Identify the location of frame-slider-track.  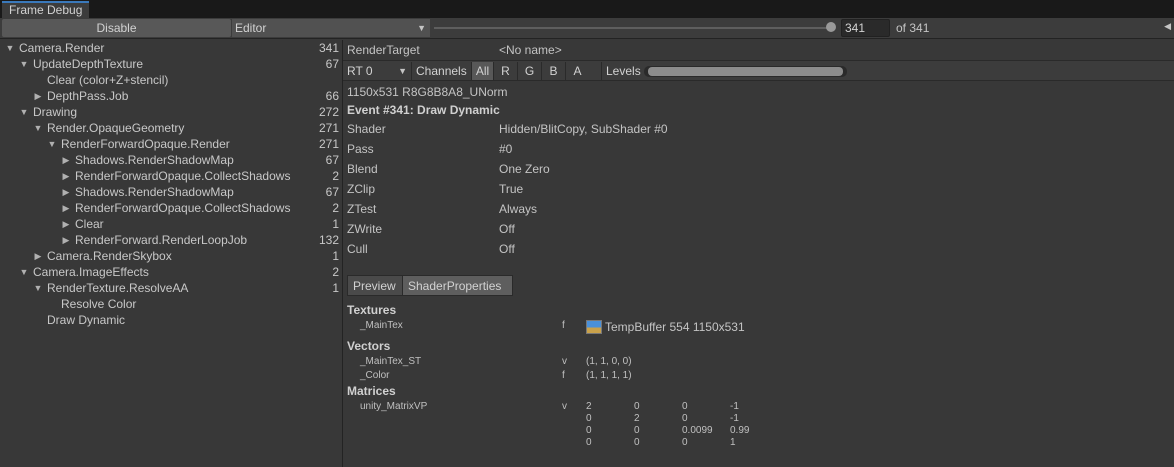
(632, 28).